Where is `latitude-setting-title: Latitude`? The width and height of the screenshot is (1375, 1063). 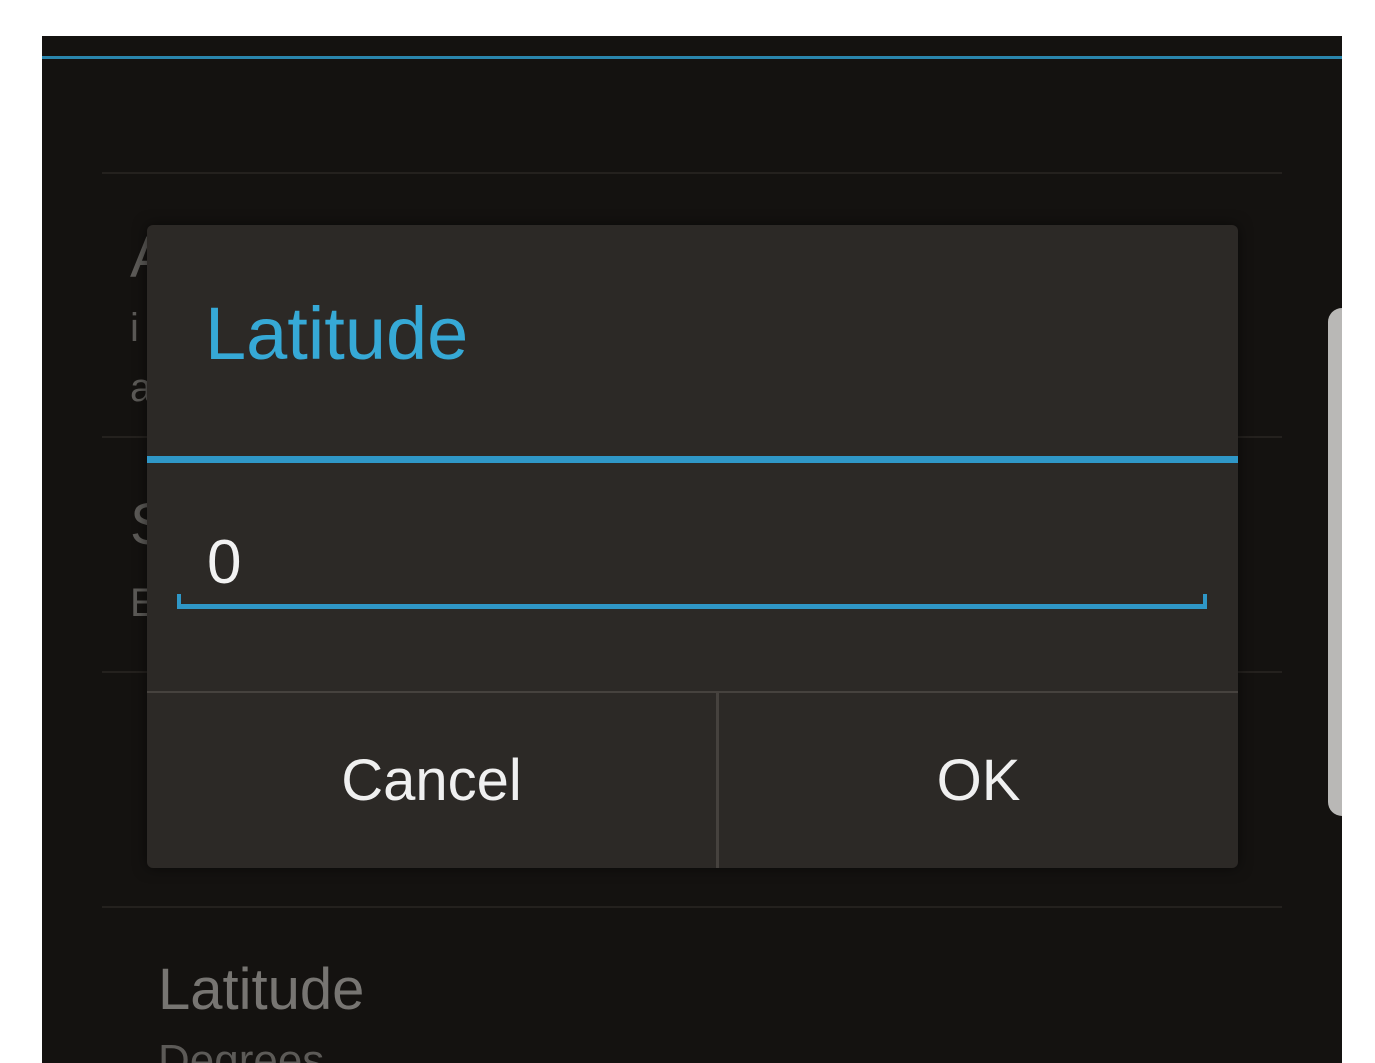 latitude-setting-title: Latitude is located at coordinates (261, 989).